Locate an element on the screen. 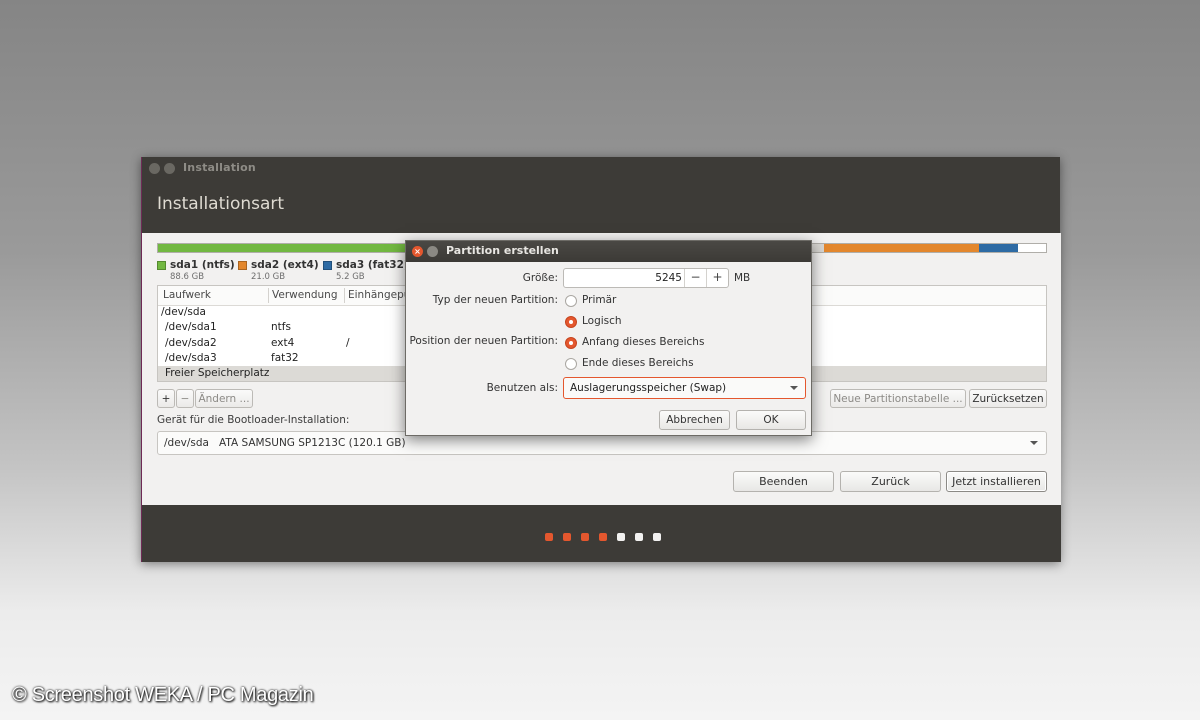 The image size is (1200, 720). quit-button: Beenden is located at coordinates (783, 481).